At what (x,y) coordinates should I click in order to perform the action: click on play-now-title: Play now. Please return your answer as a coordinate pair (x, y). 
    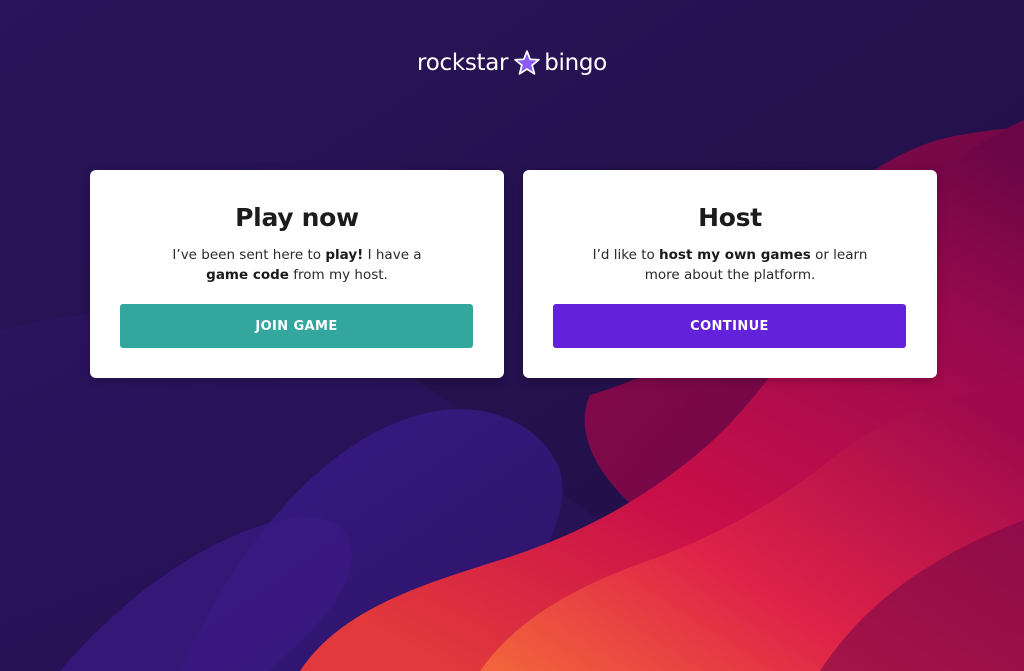
    Looking at the image, I should click on (297, 217).